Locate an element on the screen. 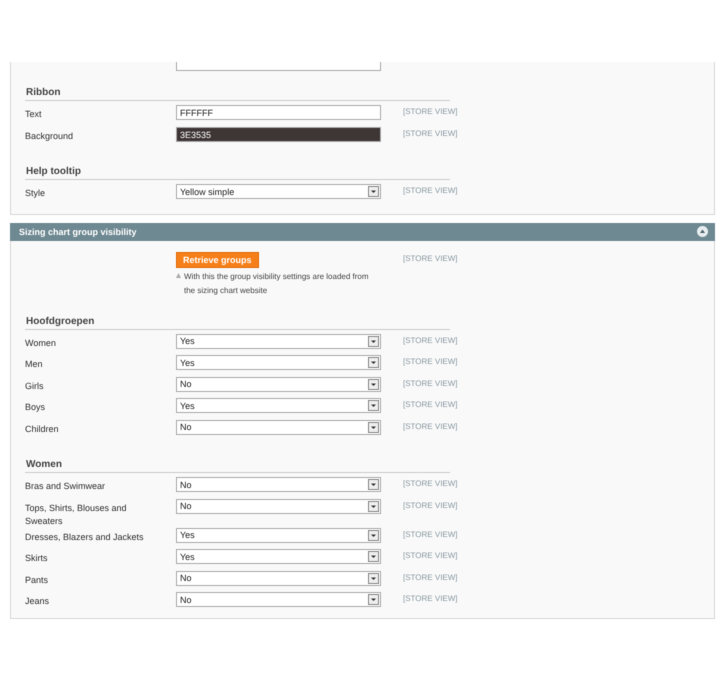  field-label: Jeans is located at coordinates (37, 601).